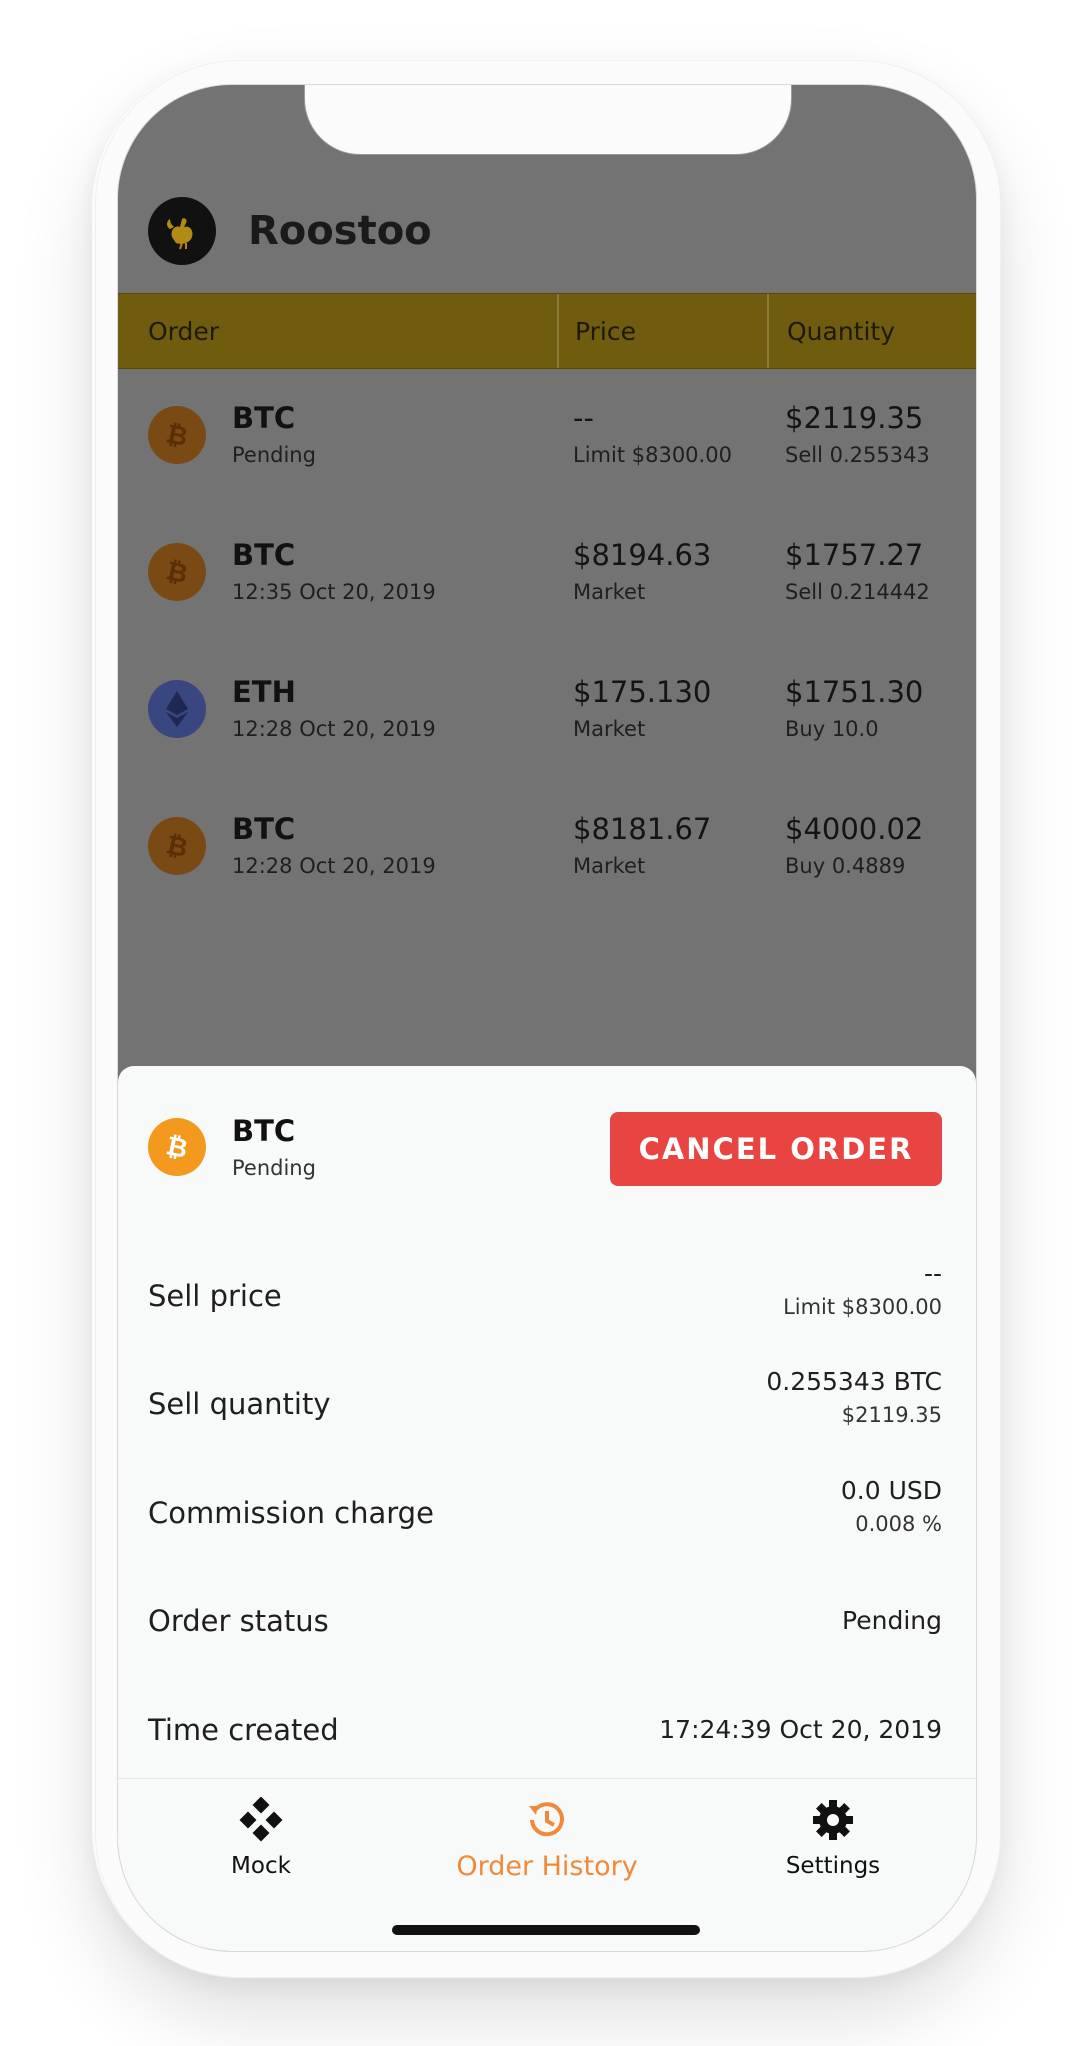 The height and width of the screenshot is (2046, 1089). I want to click on column-header-order: Order, so click(338, 331).